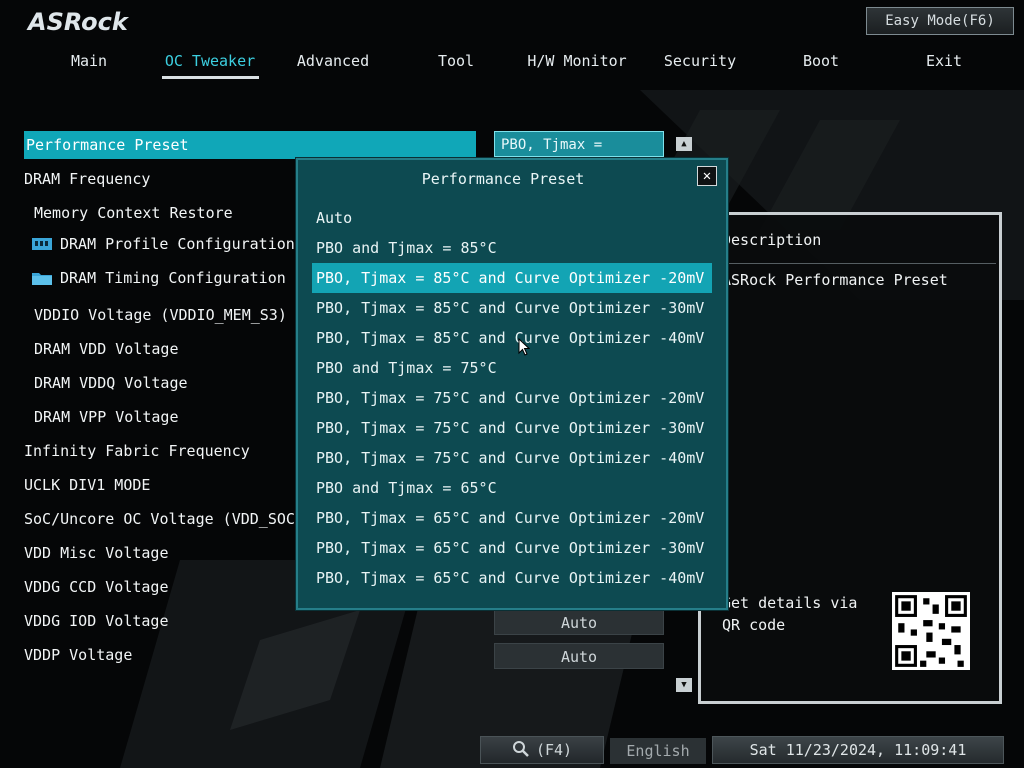 Image resolution: width=1024 pixels, height=768 pixels. I want to click on menu-item-vdd-misc-voltage: VDD Misc Voltage, so click(96, 553).